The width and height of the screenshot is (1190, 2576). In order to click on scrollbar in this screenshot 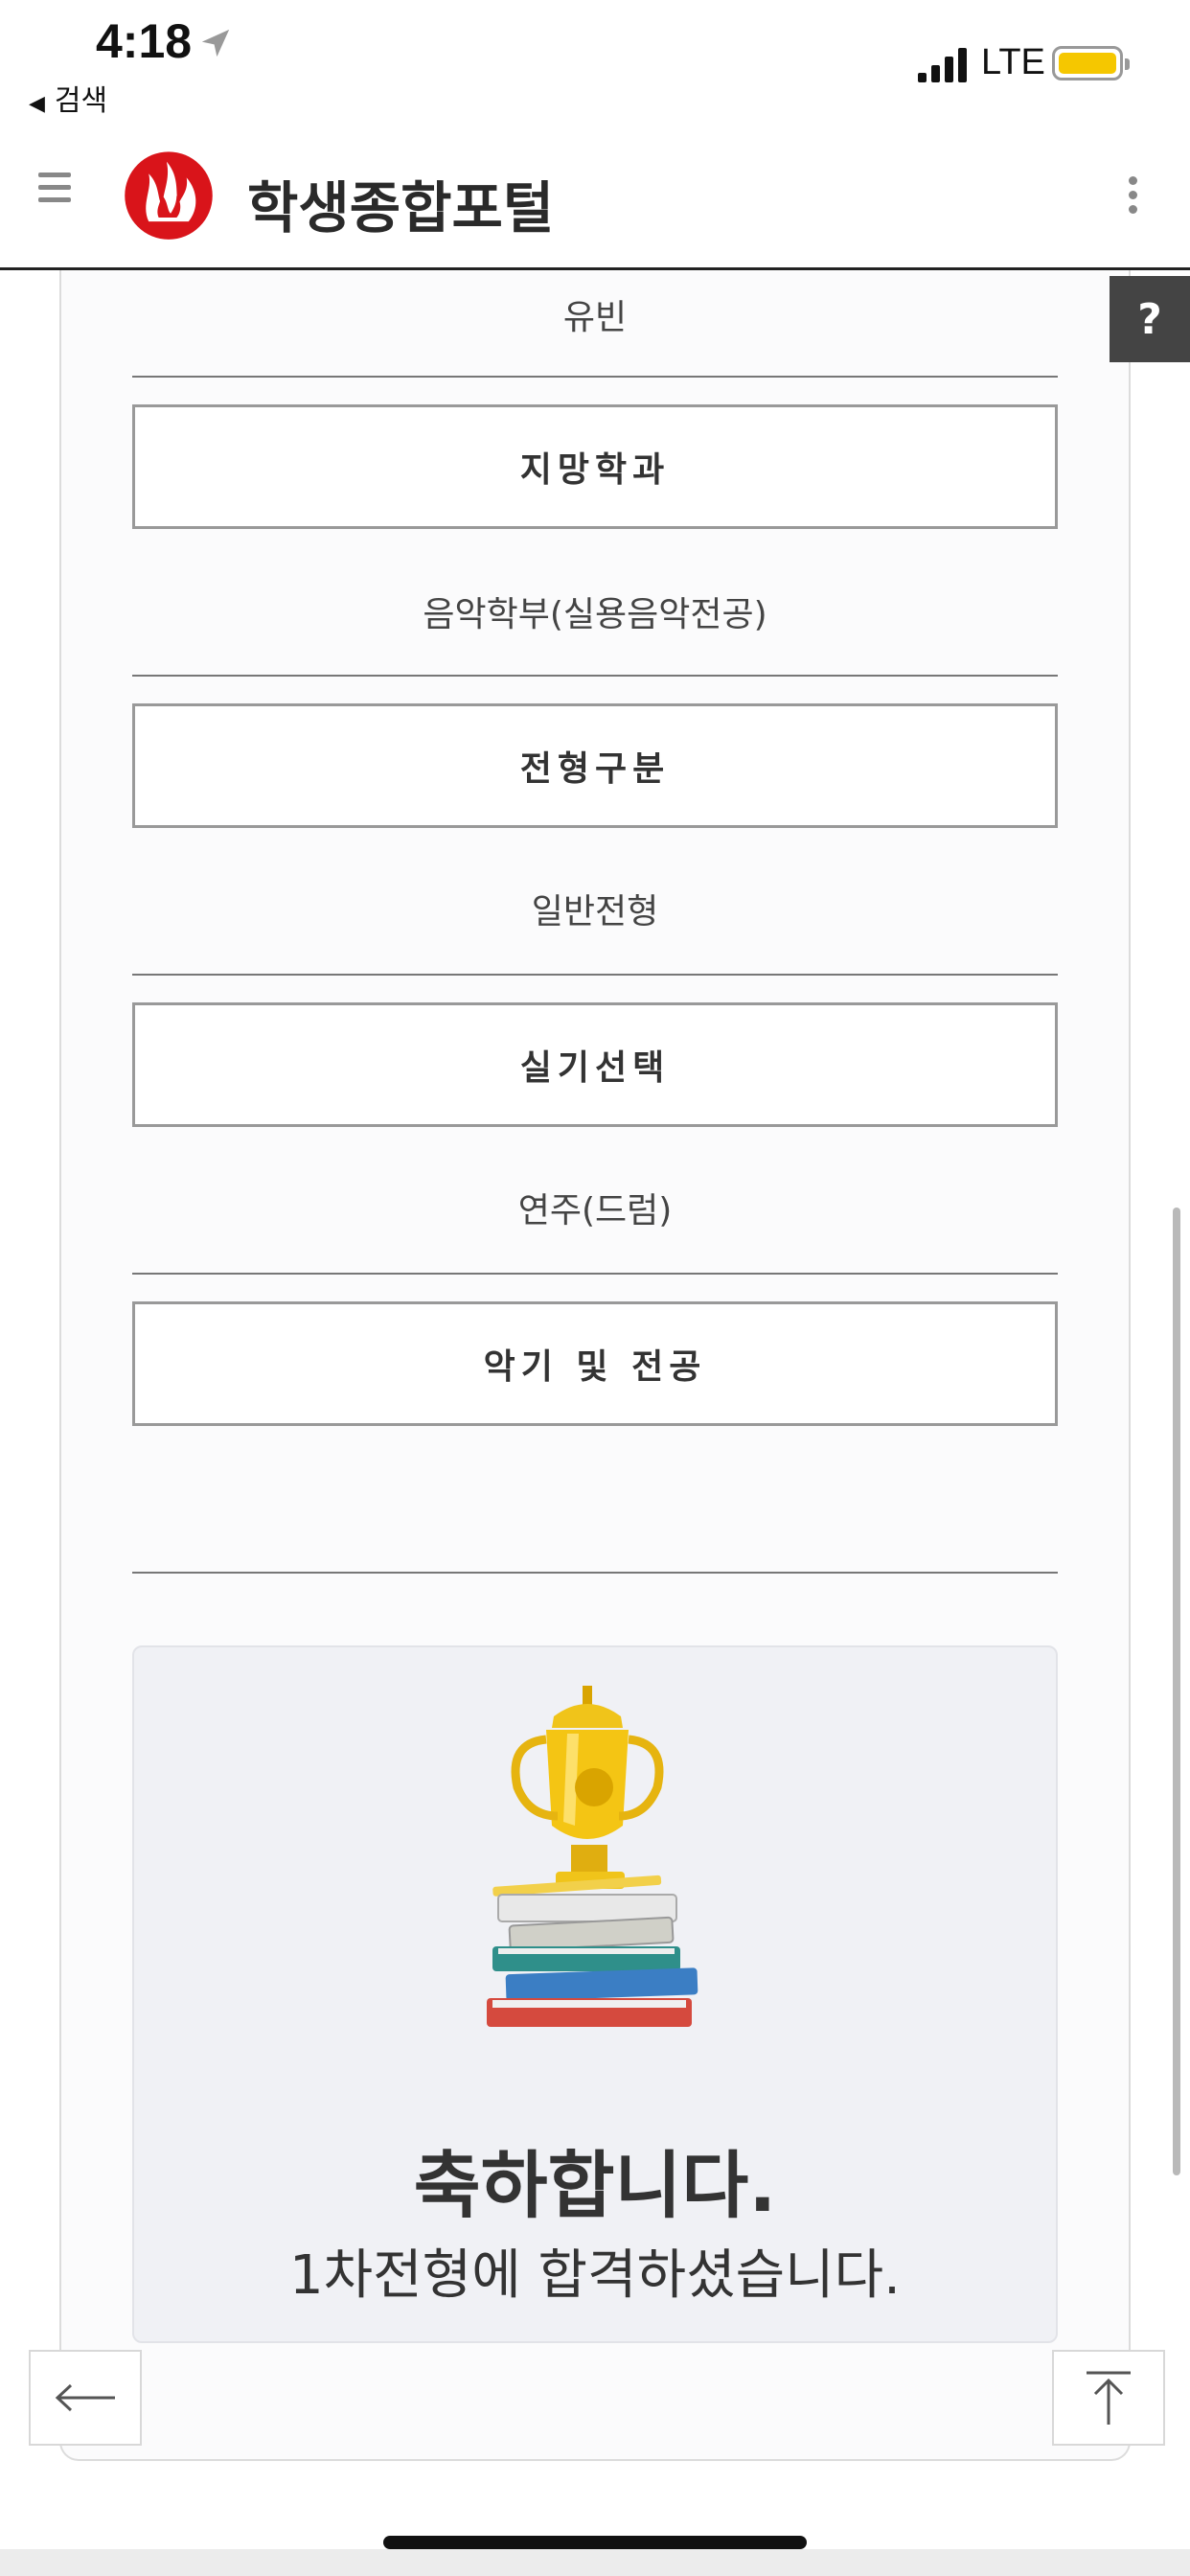, I will do `click(1176, 1691)`.